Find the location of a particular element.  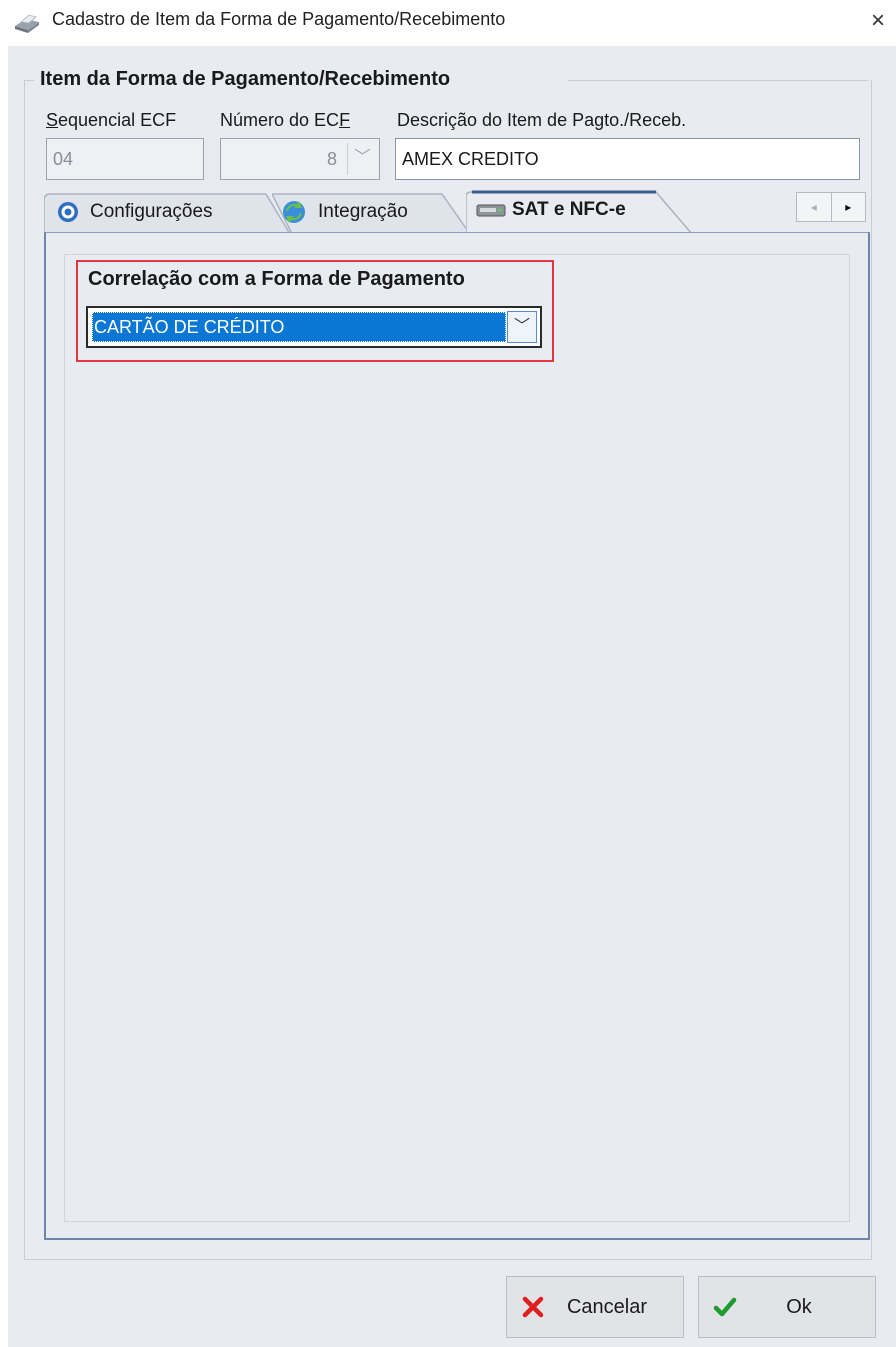

checkmark-icon is located at coordinates (725, 1307).